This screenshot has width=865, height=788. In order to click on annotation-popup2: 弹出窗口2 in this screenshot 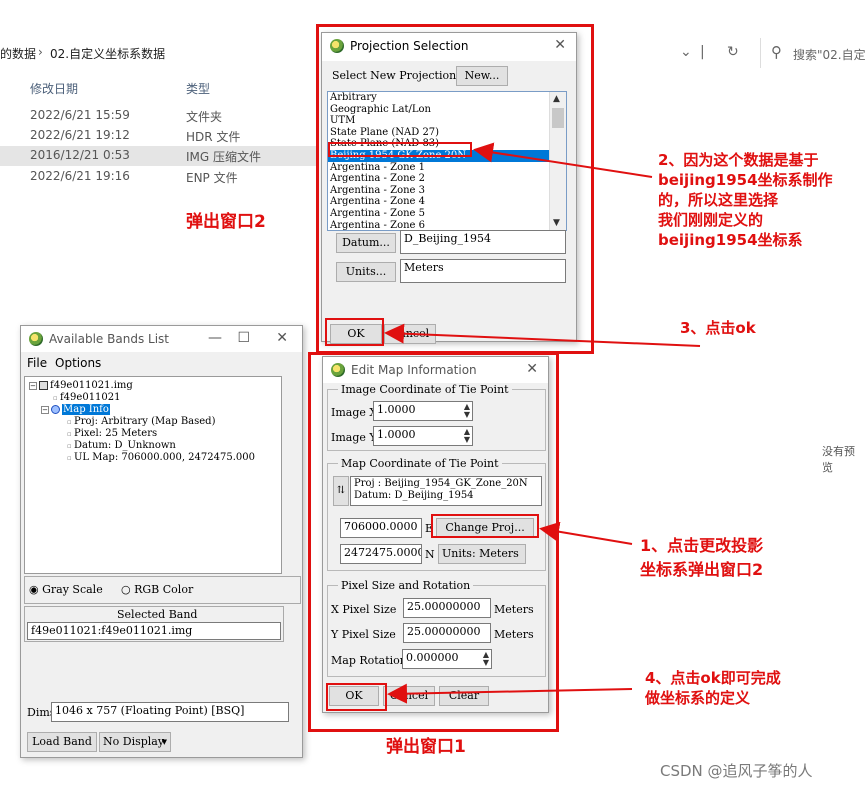, I will do `click(226, 222)`.